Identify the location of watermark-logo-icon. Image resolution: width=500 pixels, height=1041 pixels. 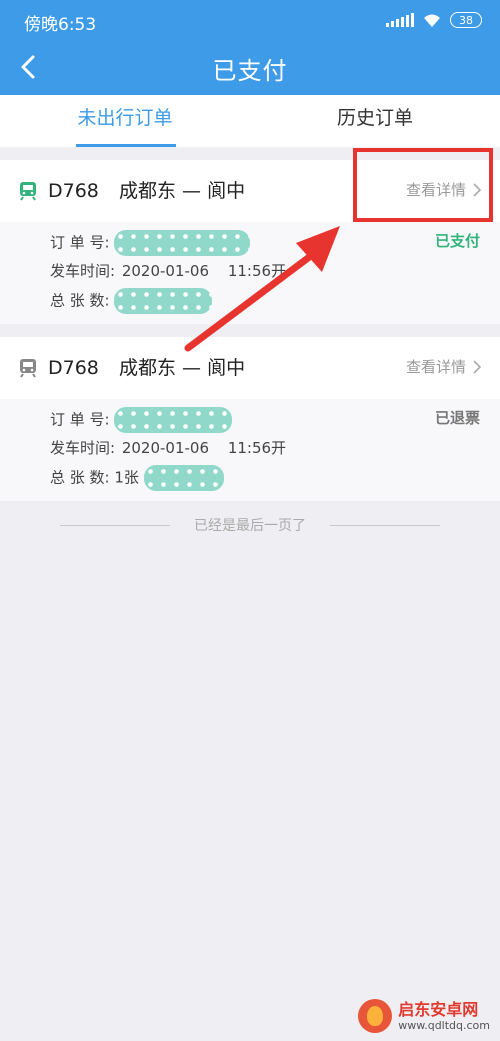
(375, 1016).